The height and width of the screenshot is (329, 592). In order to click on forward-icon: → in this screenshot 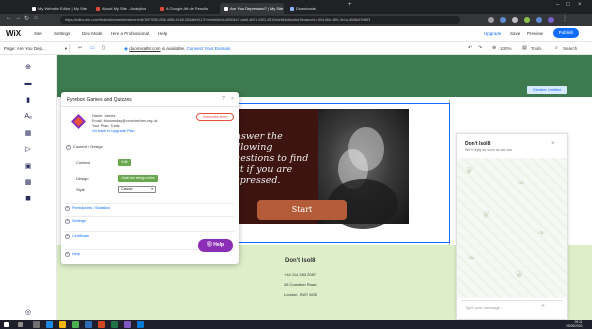, I will do `click(18, 18)`.